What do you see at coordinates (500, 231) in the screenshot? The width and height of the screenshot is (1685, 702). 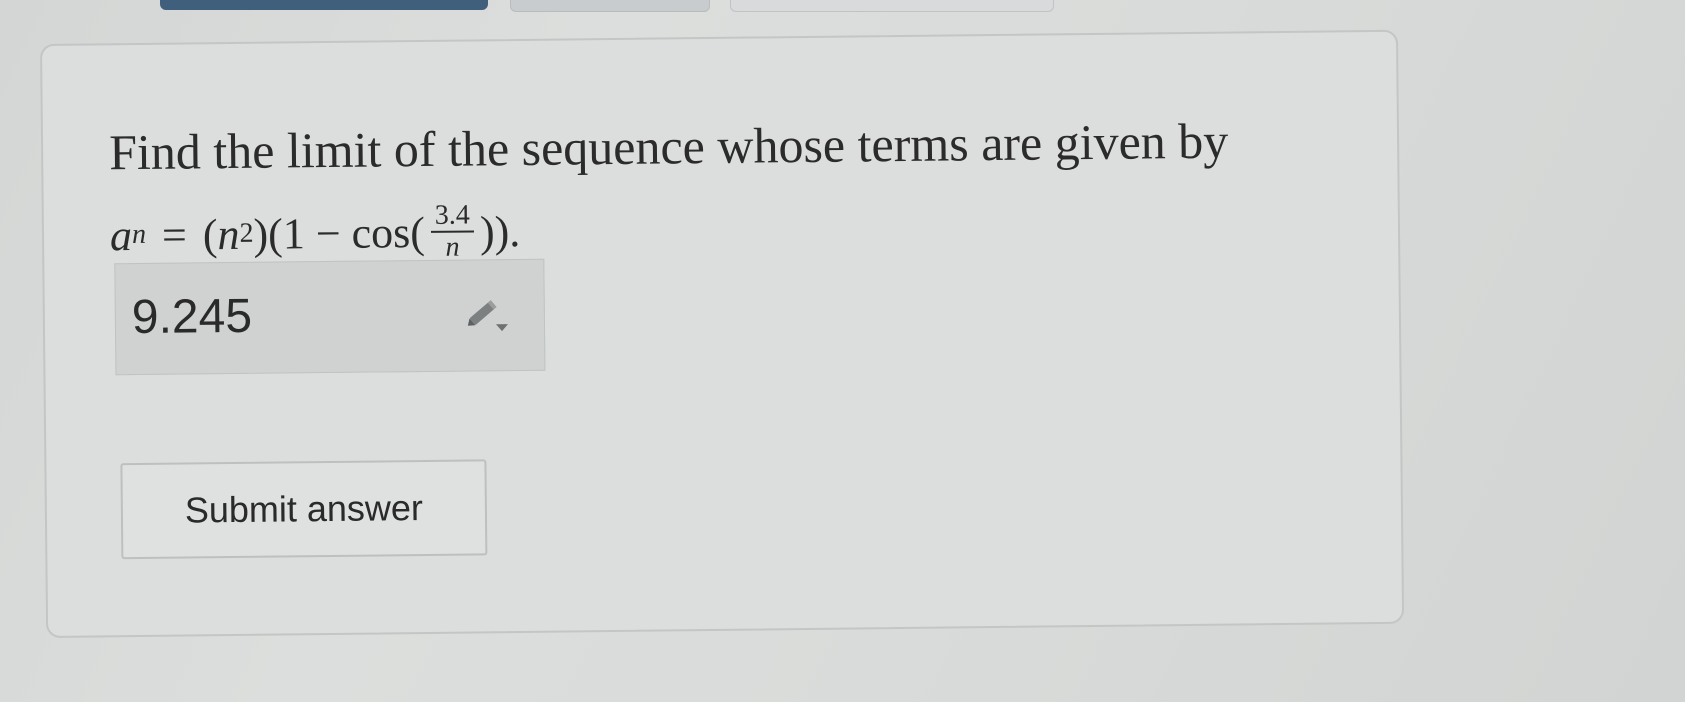 I see `formula-suffix: )).` at bounding box center [500, 231].